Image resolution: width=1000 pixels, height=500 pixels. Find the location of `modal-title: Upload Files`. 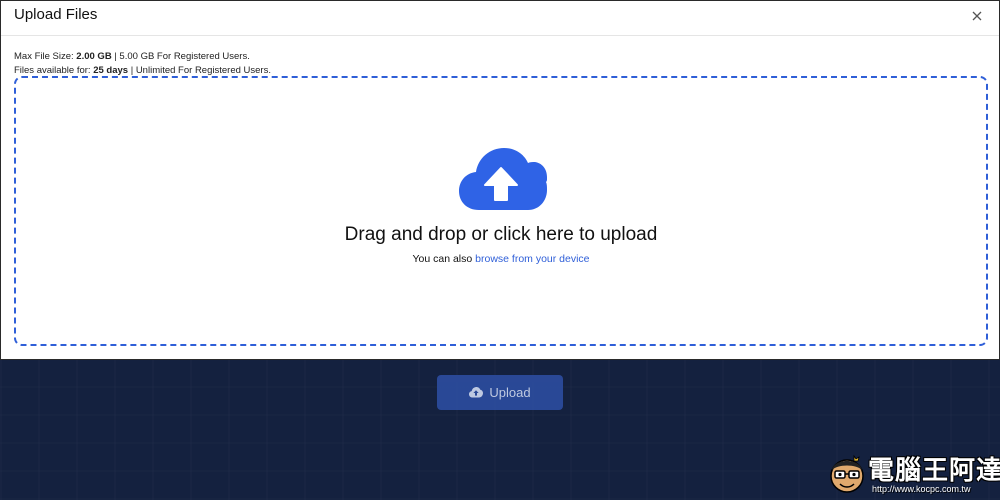

modal-title: Upload Files is located at coordinates (56, 14).